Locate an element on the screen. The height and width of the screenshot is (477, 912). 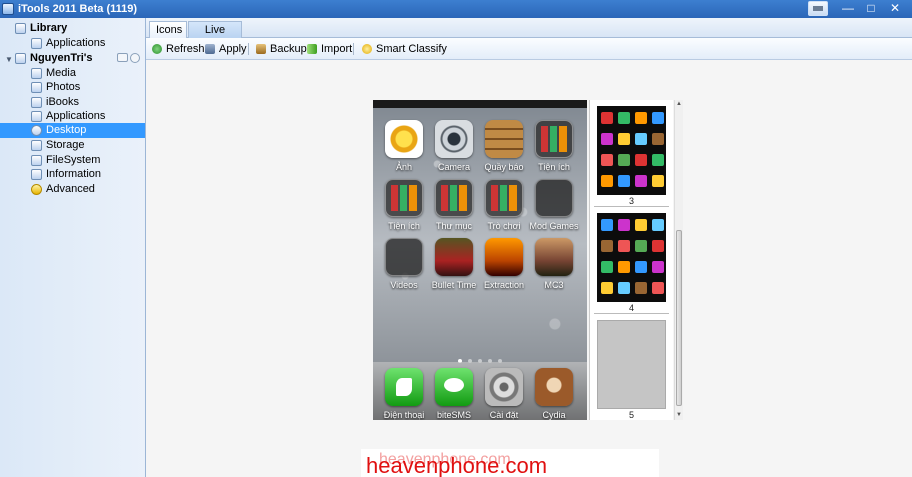
sidebar-item-label: Storage is located at coordinates (65, 145).